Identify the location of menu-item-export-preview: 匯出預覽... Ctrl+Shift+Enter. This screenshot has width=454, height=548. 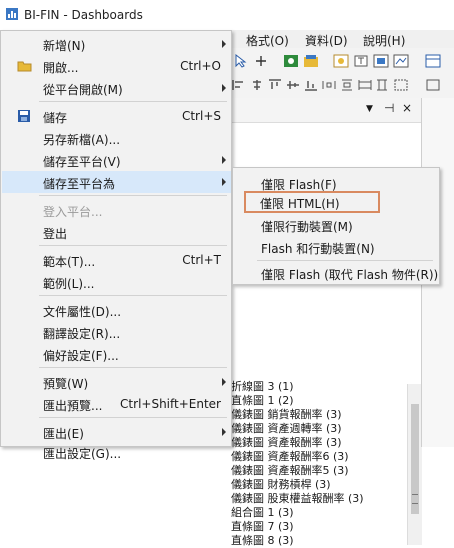
(116, 404).